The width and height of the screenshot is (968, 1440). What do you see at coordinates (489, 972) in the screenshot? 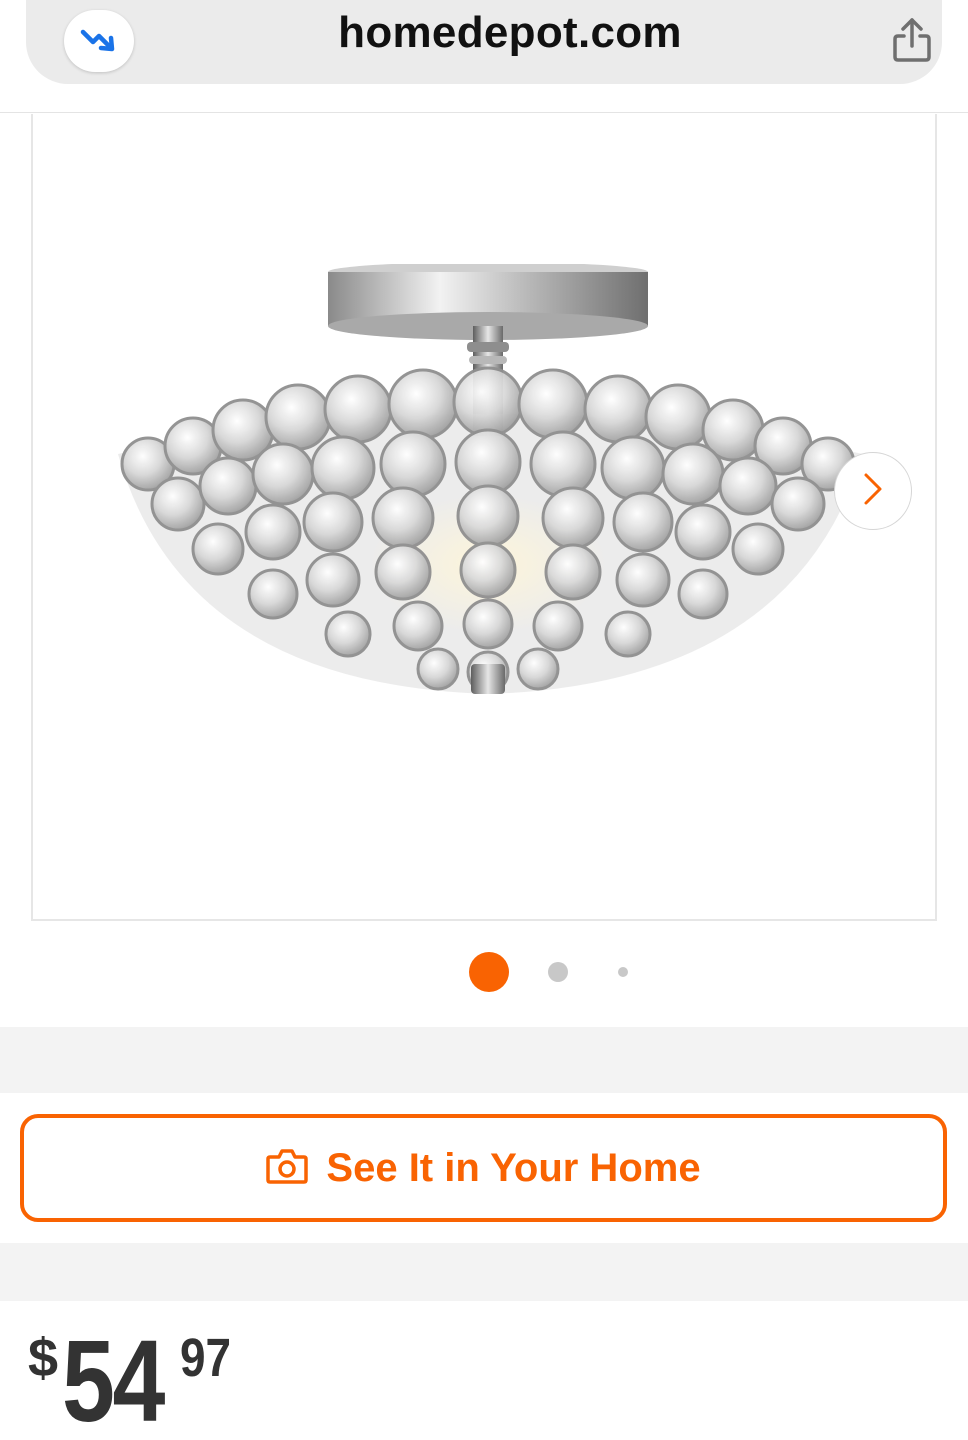
I see `pagination-dot-active` at bounding box center [489, 972].